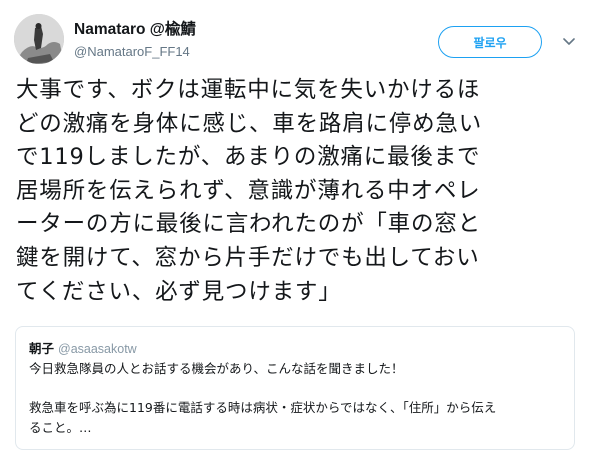 The height and width of the screenshot is (460, 595). I want to click on quoted-text-line: 今日救急隊員の人とお話する機会があり、こんな話を聞きました！, so click(216, 368).